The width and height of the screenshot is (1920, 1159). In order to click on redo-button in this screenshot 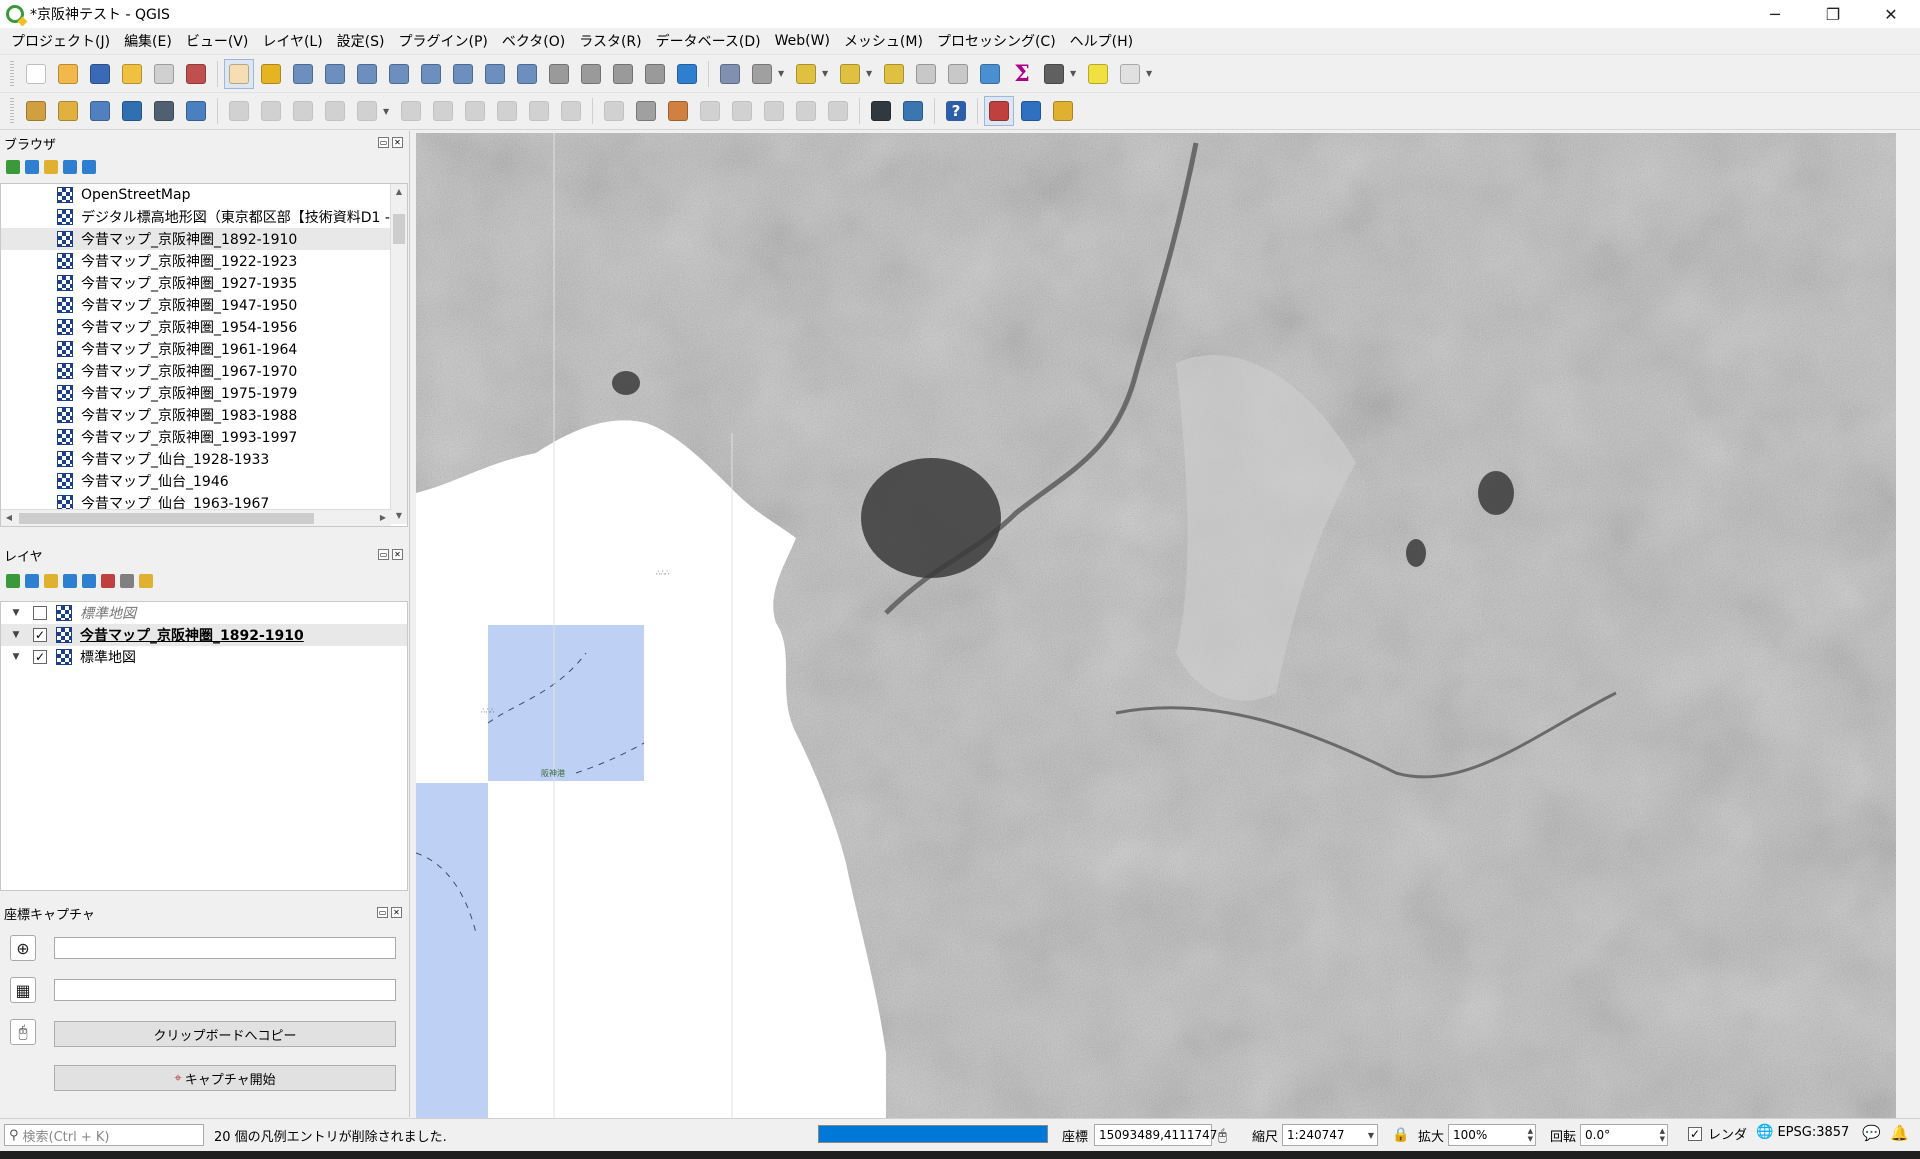, I will do `click(571, 111)`.